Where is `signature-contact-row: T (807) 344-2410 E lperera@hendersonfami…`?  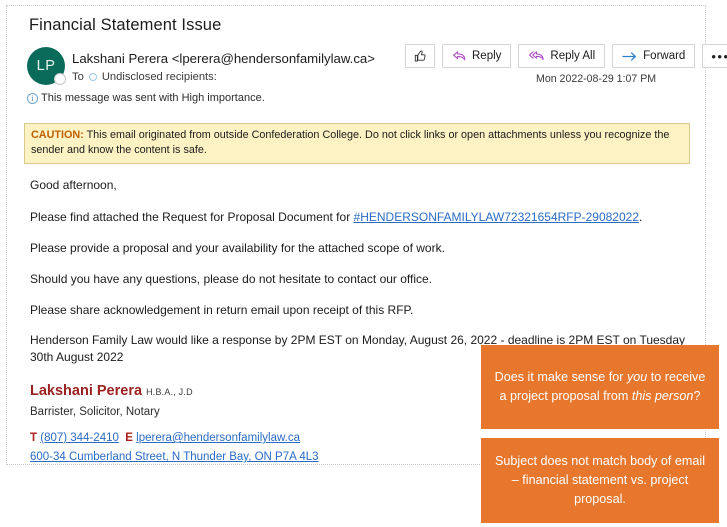 signature-contact-row: T (807) 344-2410 E lperera@hendersonfami… is located at coordinates (165, 438).